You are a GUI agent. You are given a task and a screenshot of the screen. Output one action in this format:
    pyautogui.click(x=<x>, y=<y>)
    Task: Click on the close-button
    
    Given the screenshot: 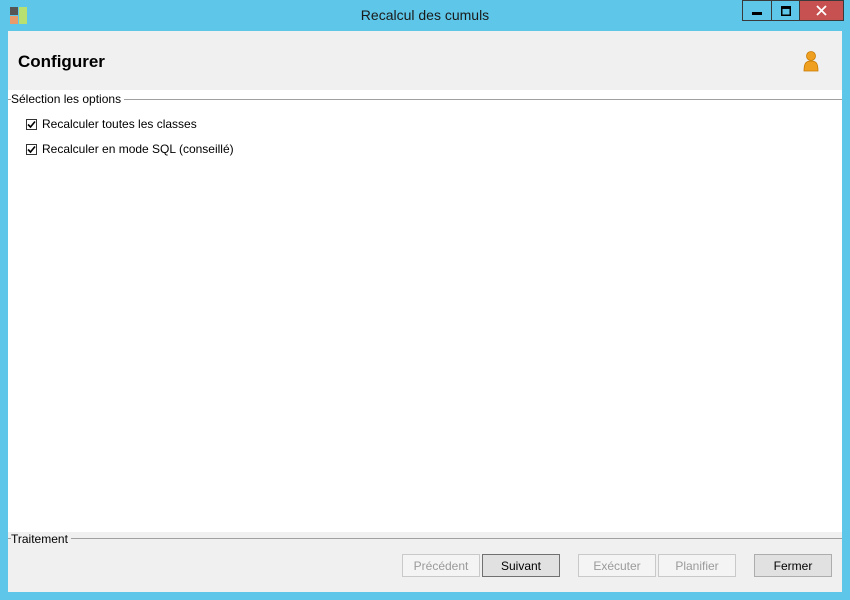 What is the action you would take?
    pyautogui.click(x=821, y=10)
    